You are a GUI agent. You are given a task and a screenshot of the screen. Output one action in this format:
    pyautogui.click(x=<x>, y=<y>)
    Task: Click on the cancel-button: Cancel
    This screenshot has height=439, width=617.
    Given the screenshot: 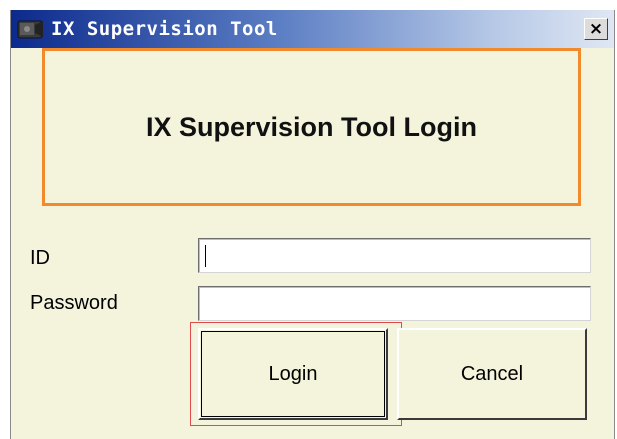 What is the action you would take?
    pyautogui.click(x=492, y=374)
    